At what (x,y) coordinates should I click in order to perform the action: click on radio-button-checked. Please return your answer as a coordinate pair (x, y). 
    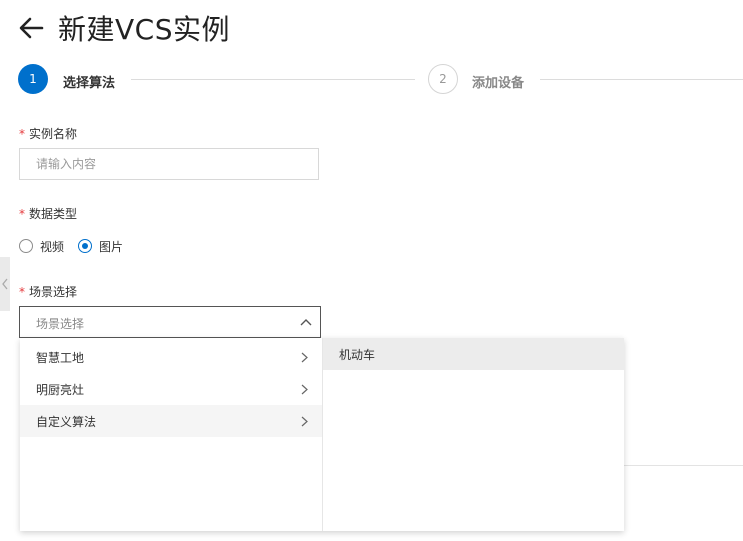
    Looking at the image, I should click on (85, 246).